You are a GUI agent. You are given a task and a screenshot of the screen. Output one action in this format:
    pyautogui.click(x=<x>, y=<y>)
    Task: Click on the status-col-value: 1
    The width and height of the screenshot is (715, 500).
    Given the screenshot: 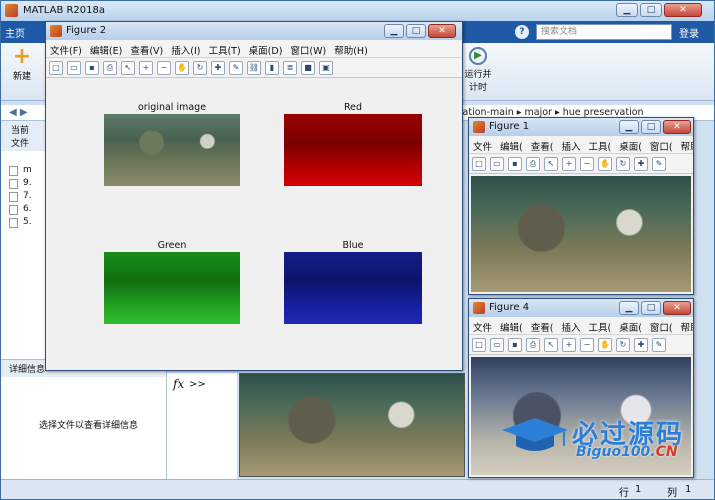 What is the action you would take?
    pyautogui.click(x=688, y=489)
    